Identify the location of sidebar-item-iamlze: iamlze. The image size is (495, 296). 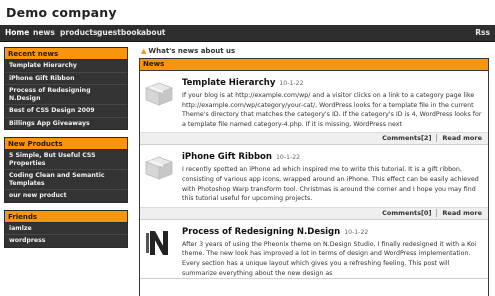
(66, 229).